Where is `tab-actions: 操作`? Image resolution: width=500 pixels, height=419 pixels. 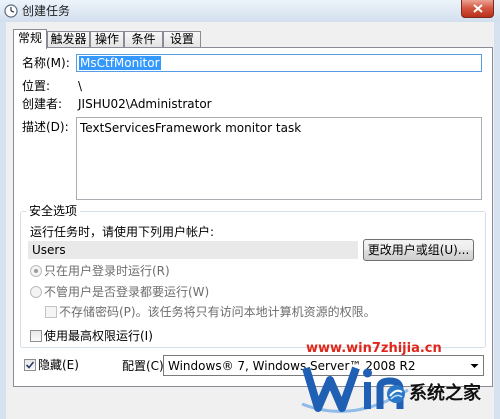 tab-actions: 操作 is located at coordinates (107, 39).